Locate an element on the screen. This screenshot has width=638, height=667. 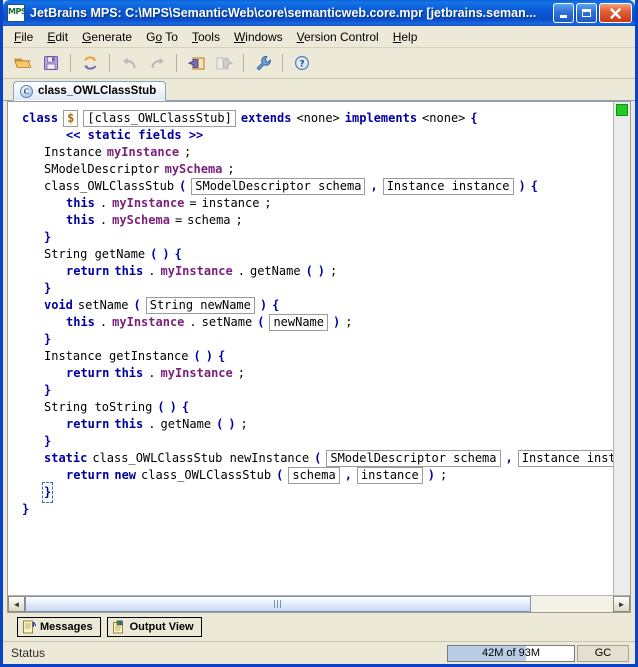
code-line: << static fields >> is located at coordinates (310, 135).